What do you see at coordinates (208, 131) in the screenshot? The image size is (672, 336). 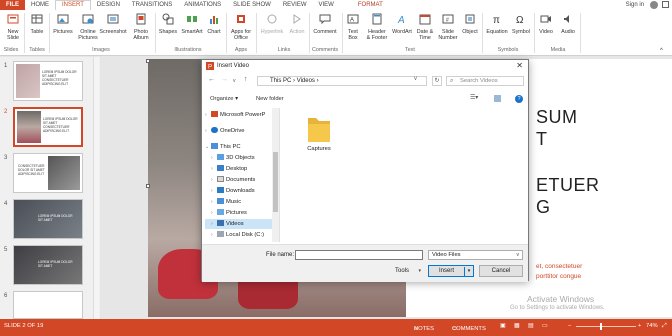 I see `expand-chevron-icon: ›` at bounding box center [208, 131].